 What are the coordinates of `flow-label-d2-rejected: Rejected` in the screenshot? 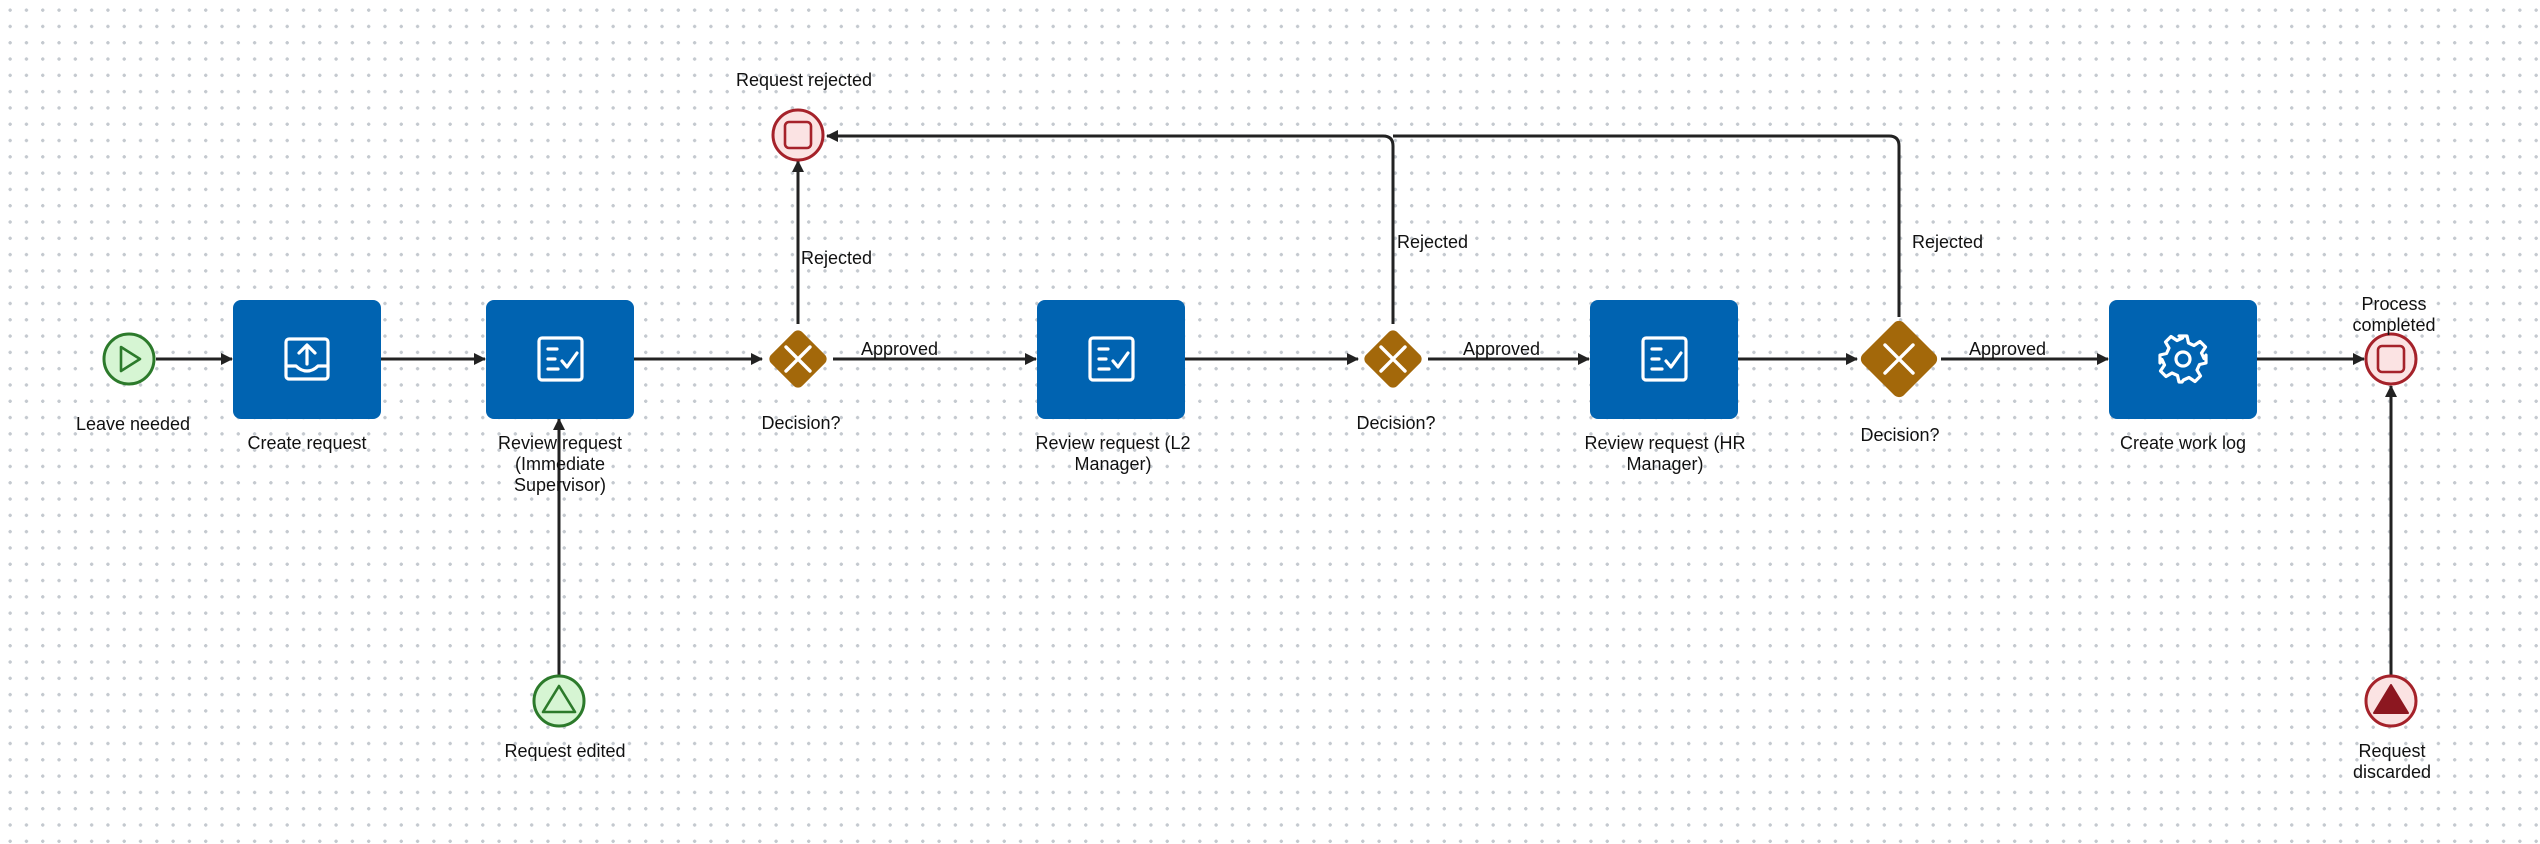 It's located at (1432, 242).